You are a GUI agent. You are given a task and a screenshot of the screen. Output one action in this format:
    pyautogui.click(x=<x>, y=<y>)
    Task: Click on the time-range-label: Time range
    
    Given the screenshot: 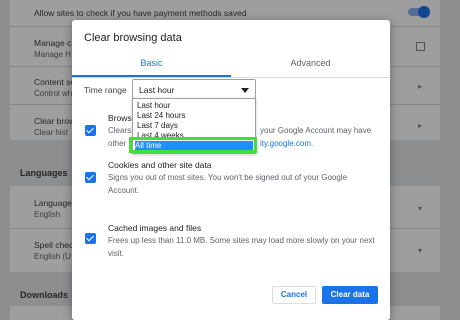 What is the action you would take?
    pyautogui.click(x=105, y=90)
    